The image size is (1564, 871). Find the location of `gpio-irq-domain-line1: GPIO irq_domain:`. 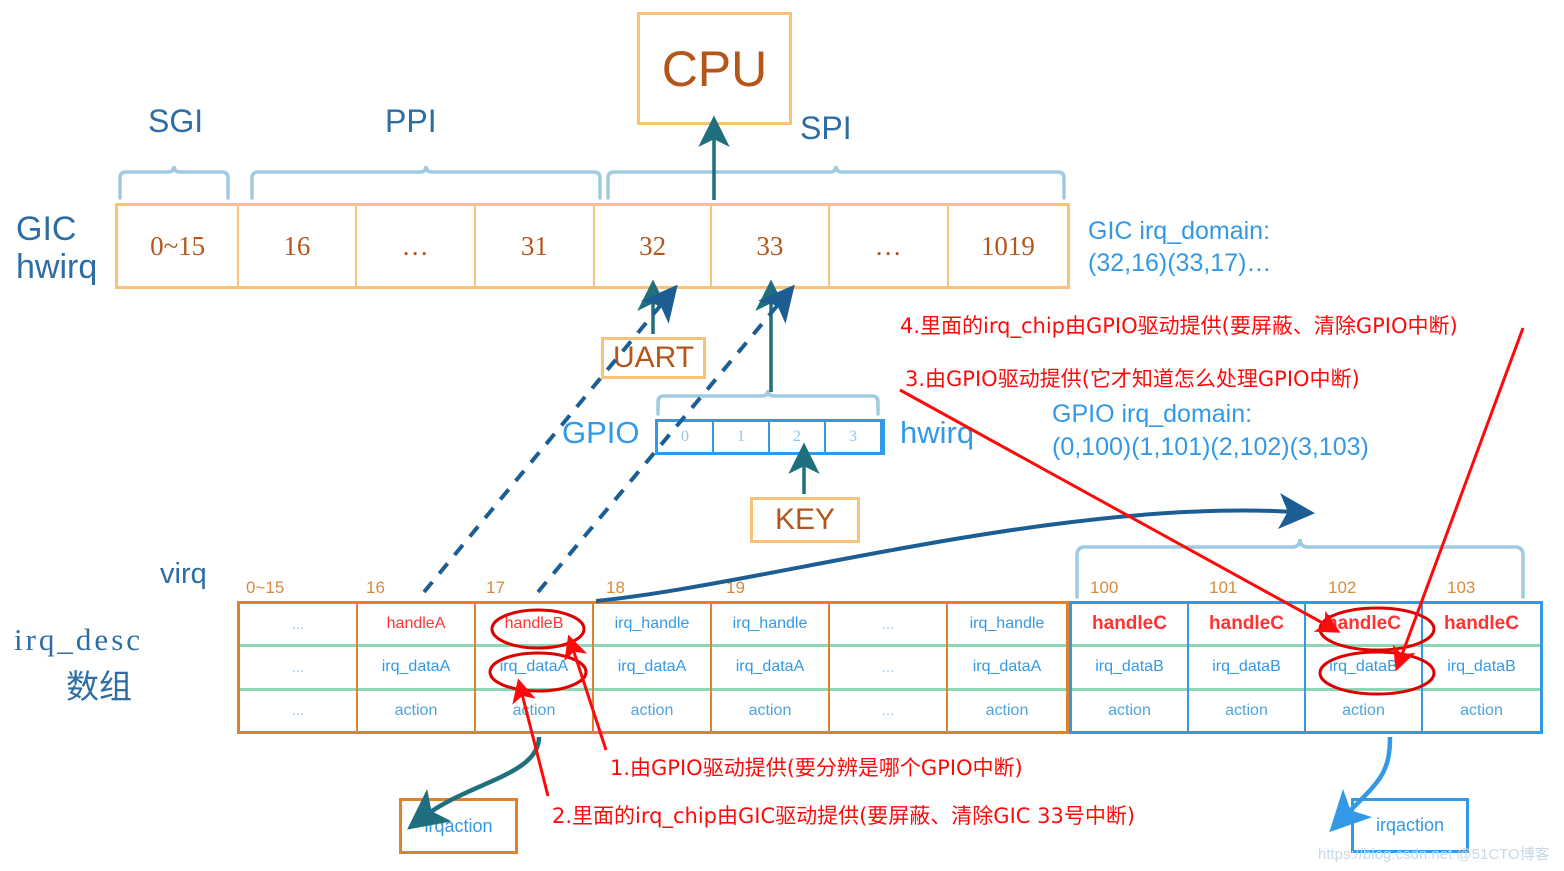

gpio-irq-domain-line1: GPIO irq_domain: is located at coordinates (1152, 414).